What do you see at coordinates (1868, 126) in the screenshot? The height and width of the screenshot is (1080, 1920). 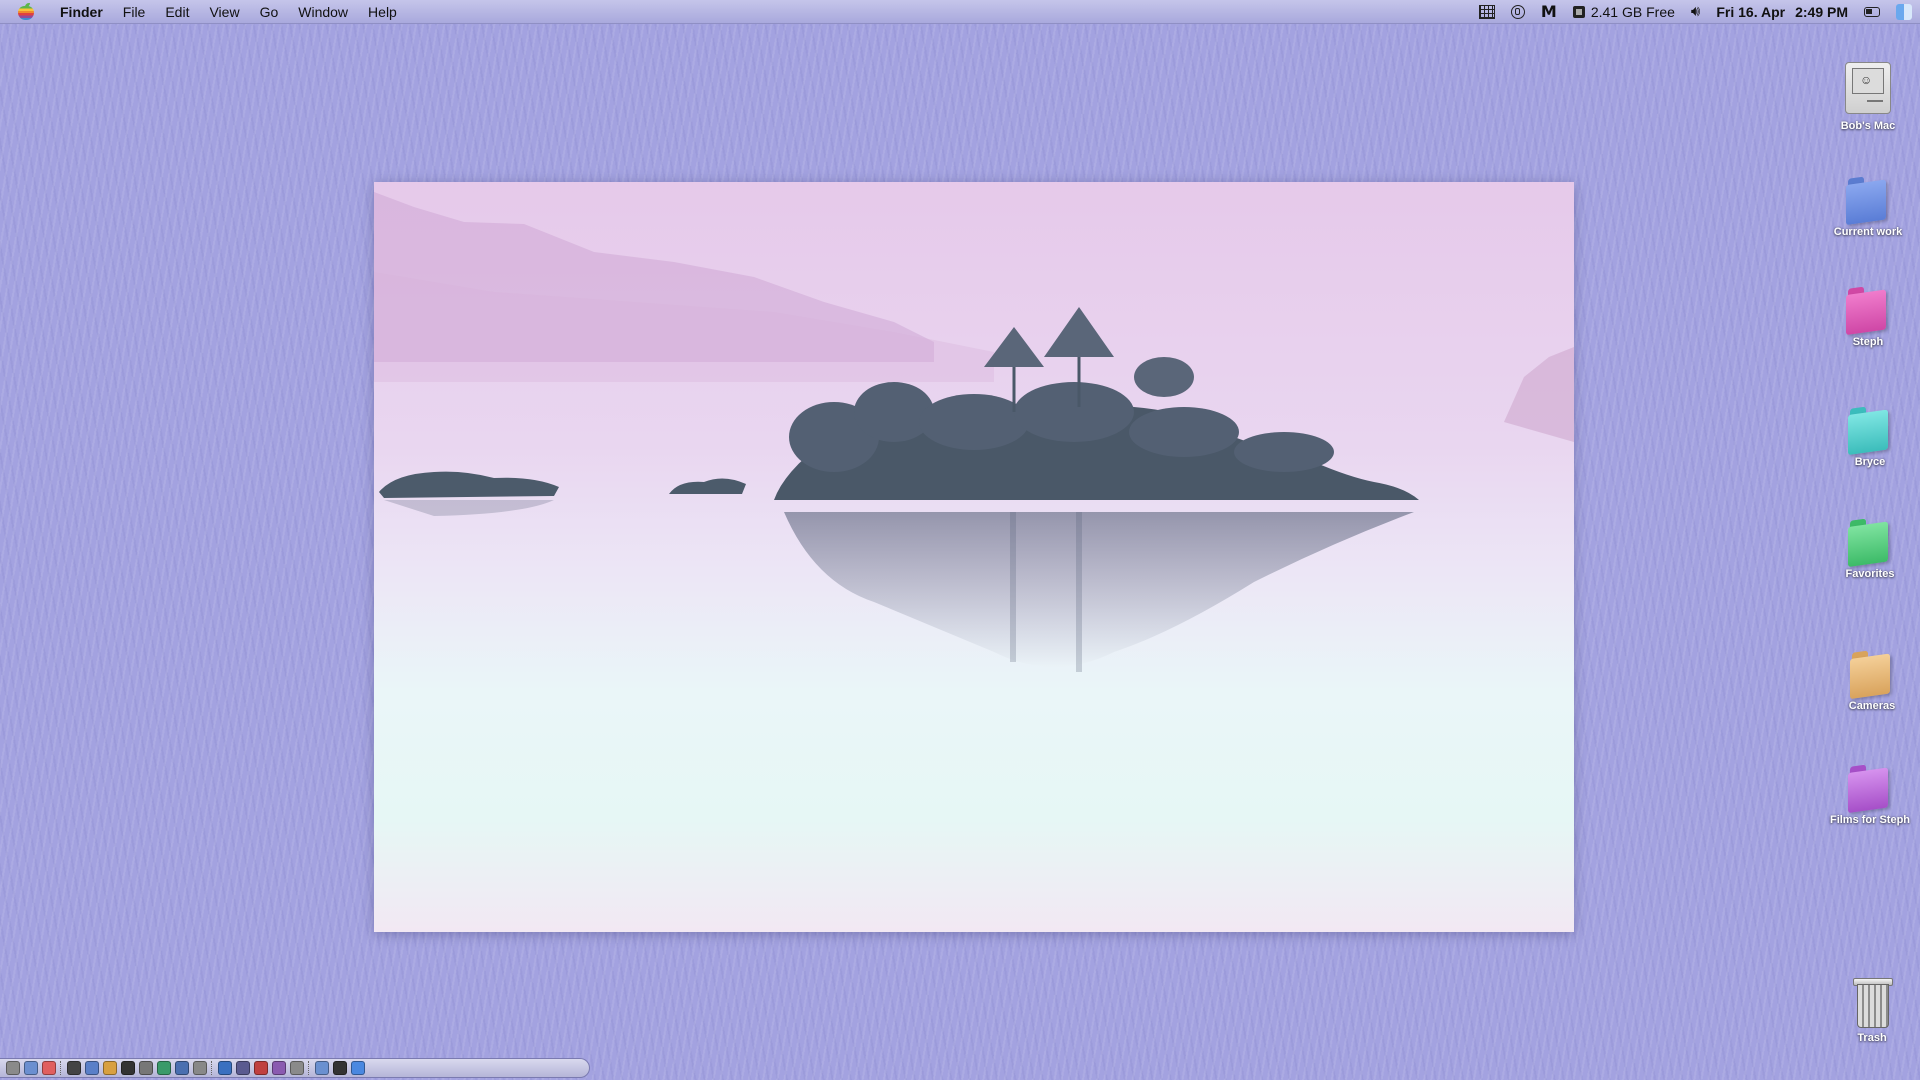 I see `desktop-icon-label: Bob's Mac` at bounding box center [1868, 126].